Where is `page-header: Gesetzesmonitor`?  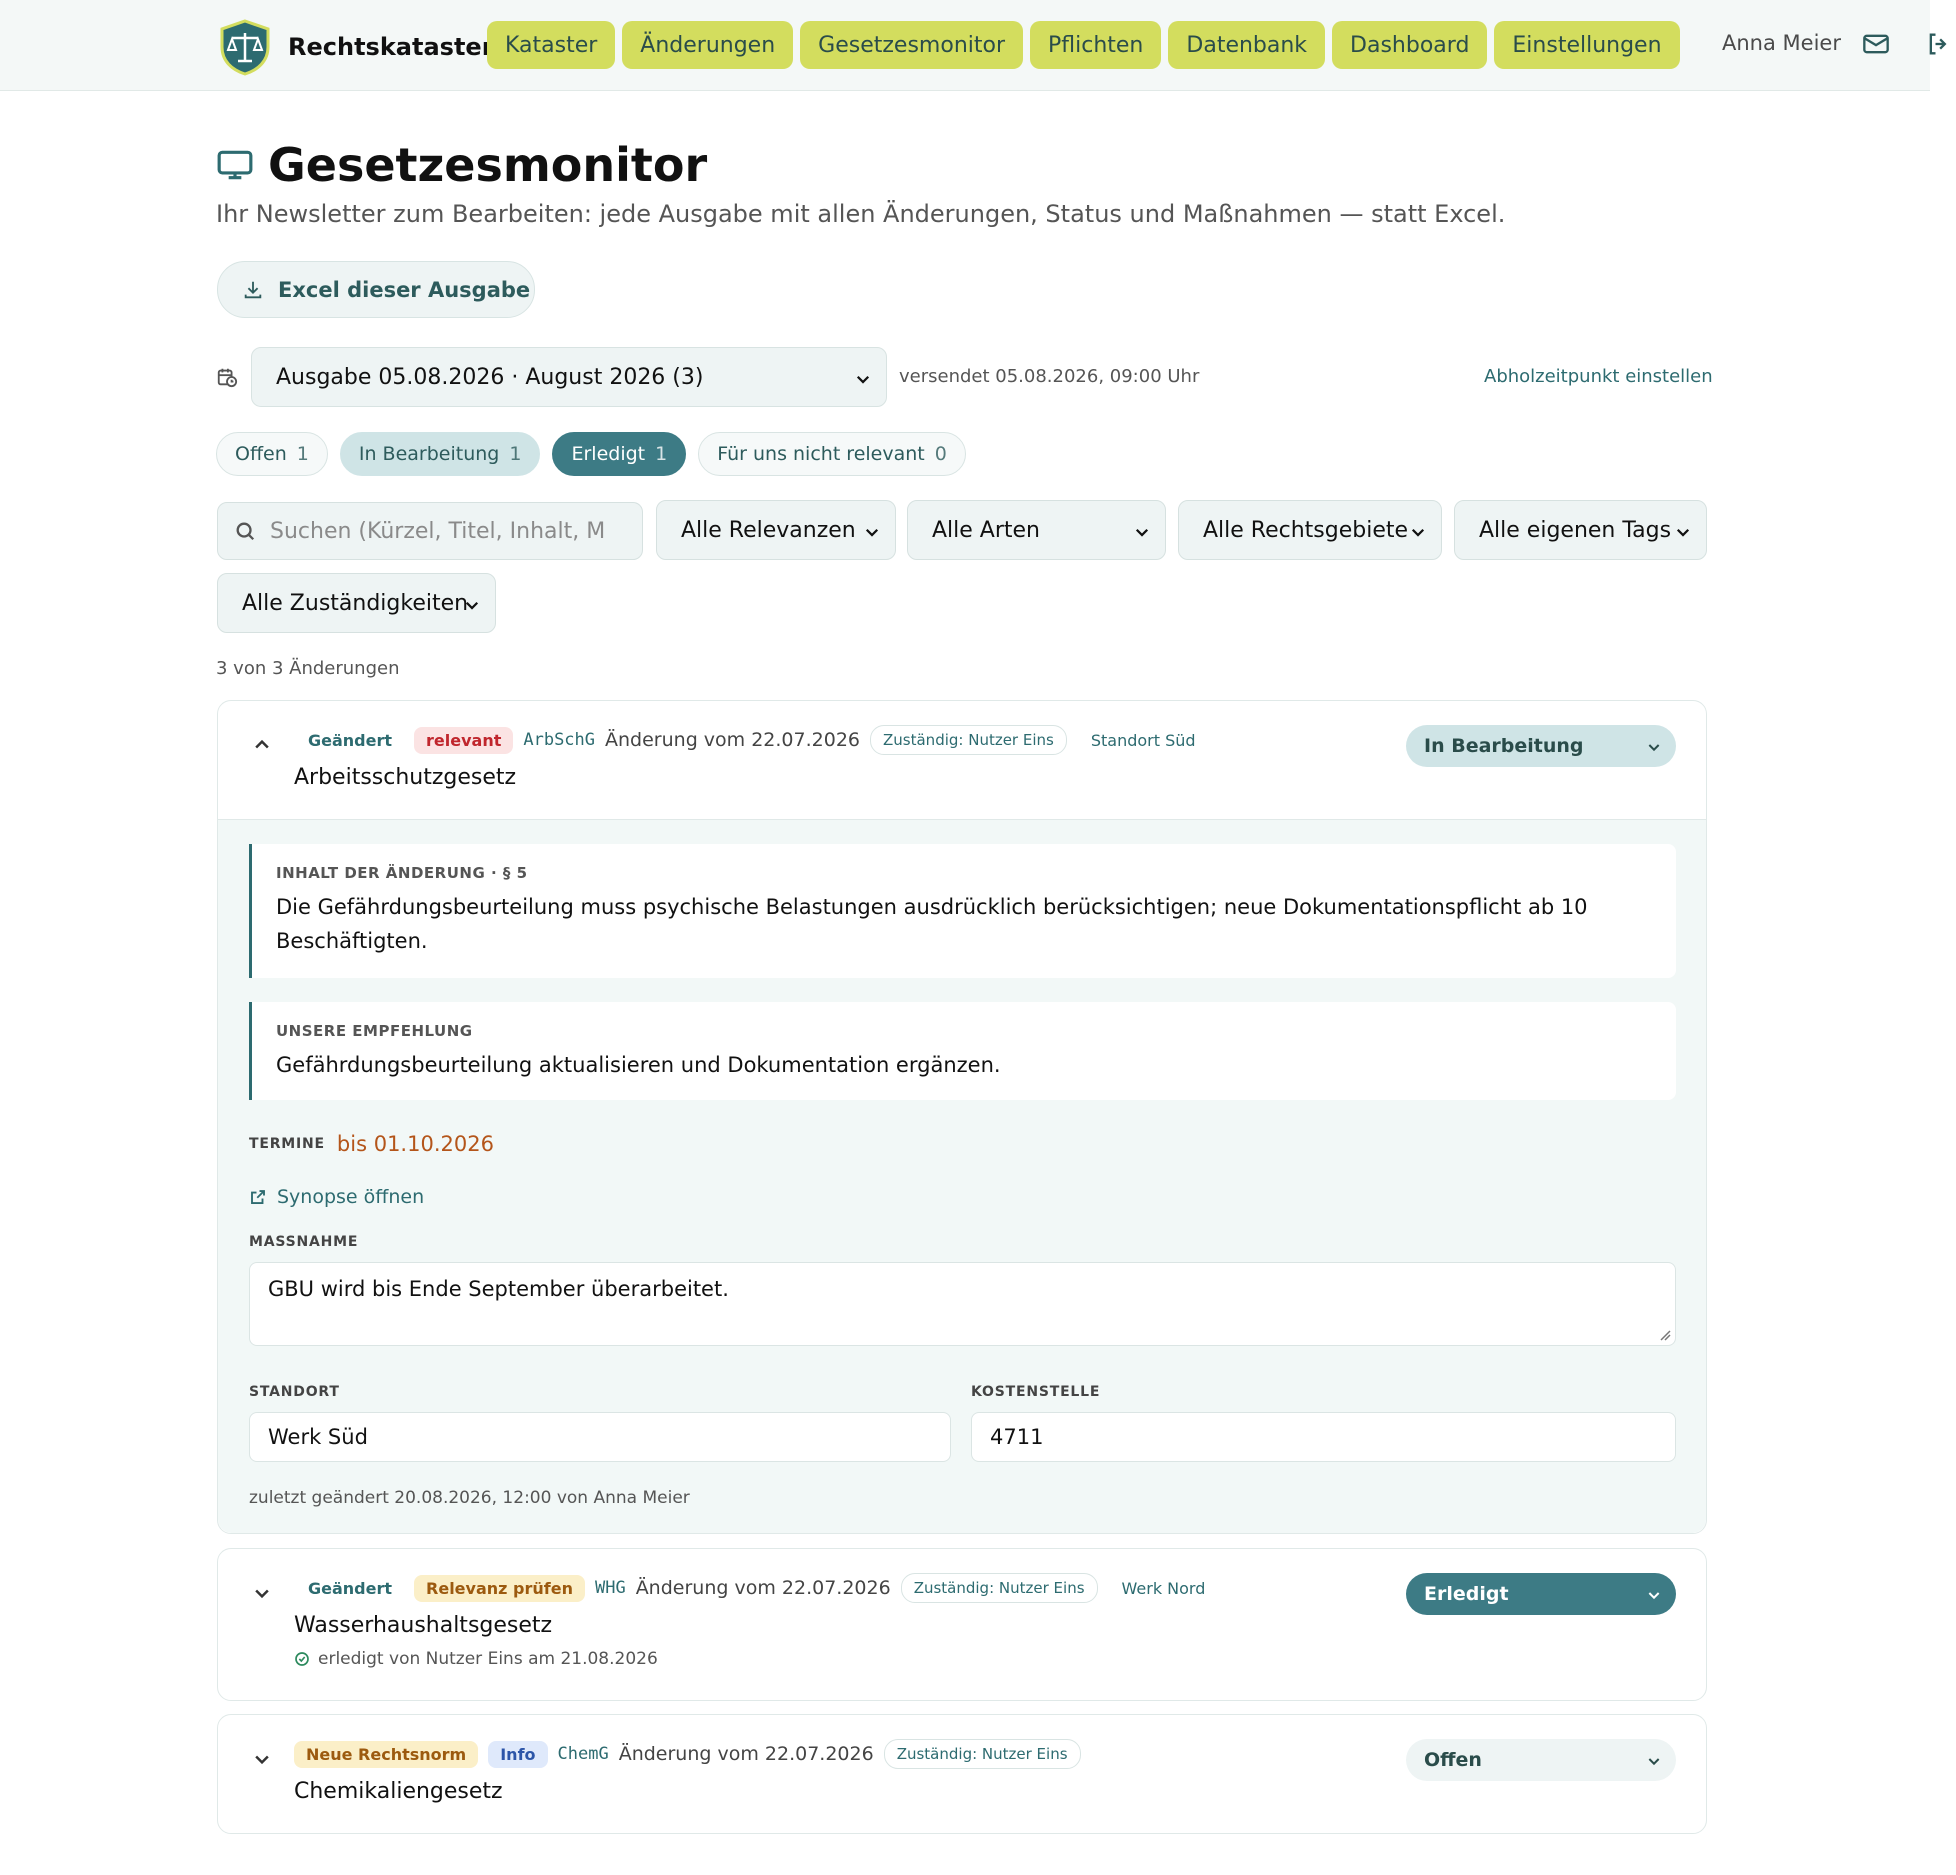
page-header: Gesetzesmonitor is located at coordinates (461, 165).